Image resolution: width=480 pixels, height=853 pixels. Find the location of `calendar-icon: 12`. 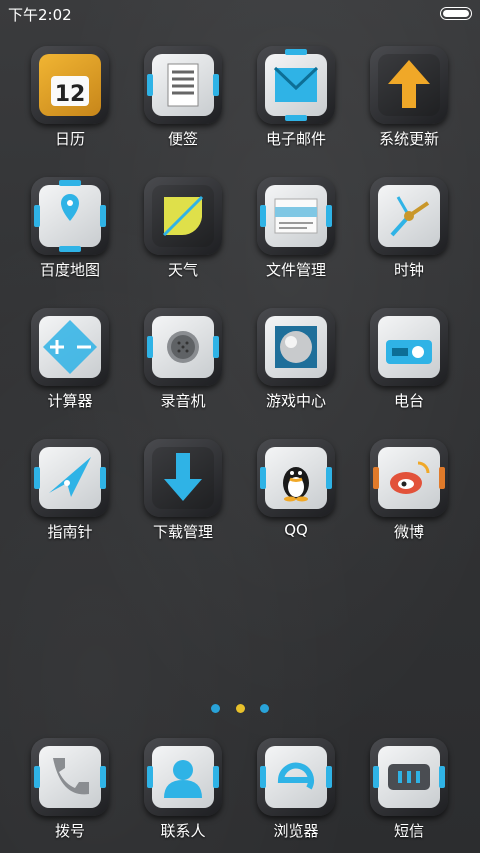

calendar-icon: 12 is located at coordinates (70, 85).